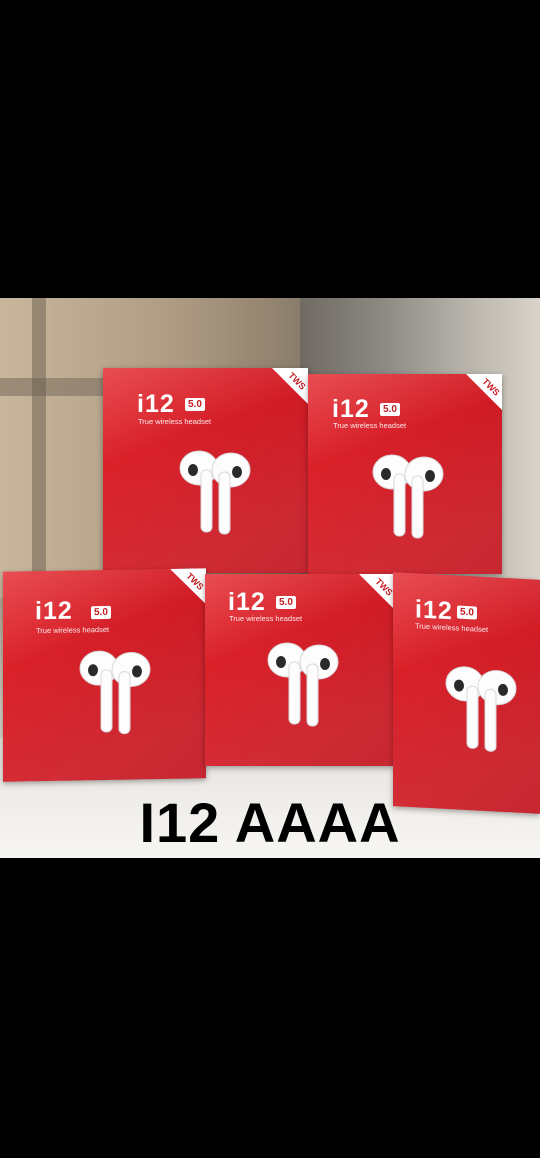  Describe the element at coordinates (39, 438) in the screenshot. I see `background-post` at that location.